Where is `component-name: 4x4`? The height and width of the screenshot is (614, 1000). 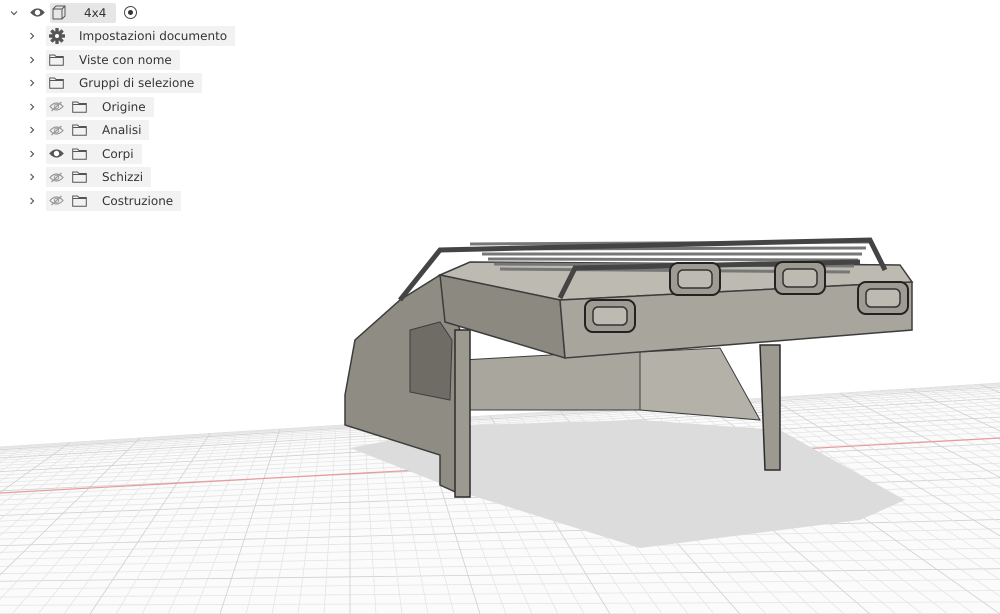 component-name: 4x4 is located at coordinates (95, 13).